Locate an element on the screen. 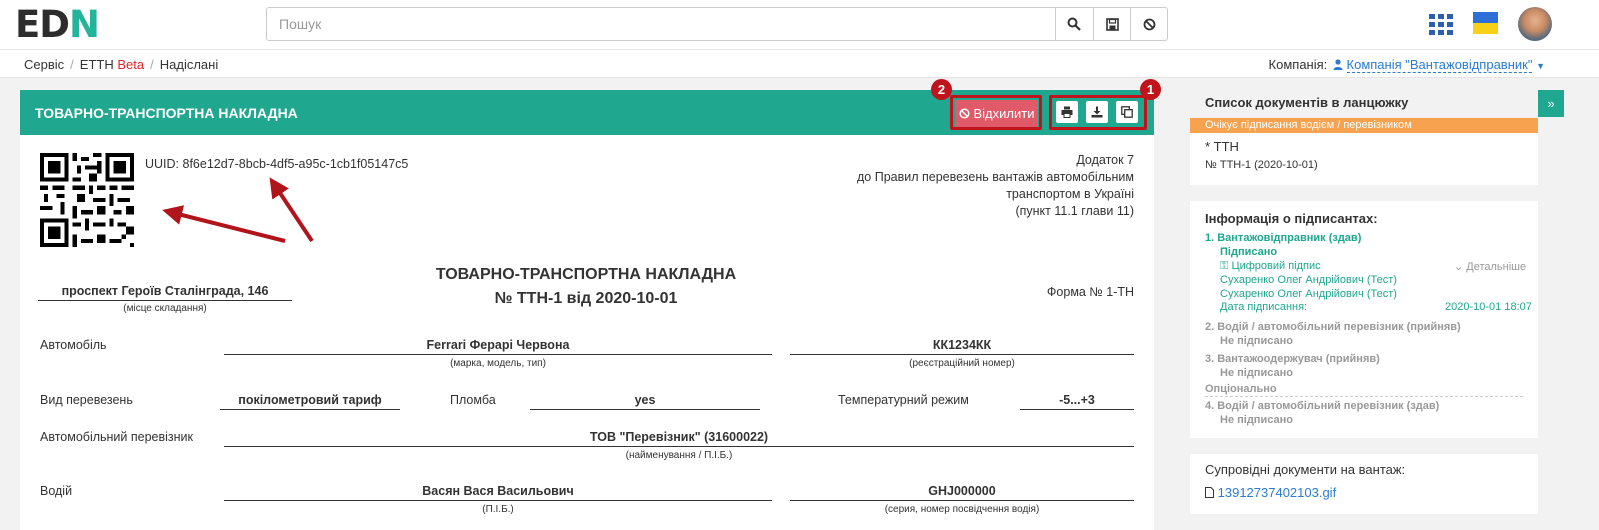 Image resolution: width=1599 pixels, height=530 pixels. file-icon is located at coordinates (1209, 492).